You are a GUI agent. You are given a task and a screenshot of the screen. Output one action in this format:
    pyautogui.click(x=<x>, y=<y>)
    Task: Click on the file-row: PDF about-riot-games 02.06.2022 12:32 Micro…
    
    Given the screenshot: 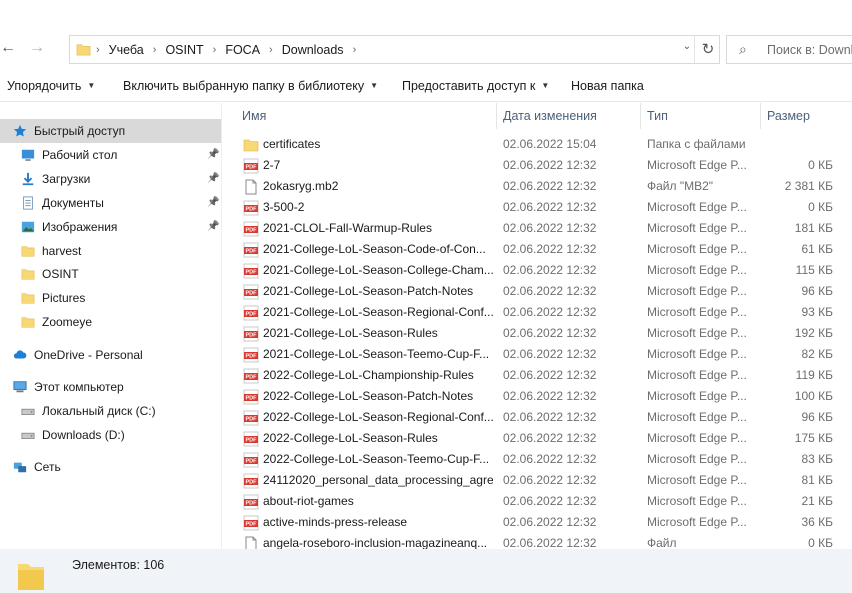 What is the action you would take?
    pyautogui.click(x=537, y=501)
    